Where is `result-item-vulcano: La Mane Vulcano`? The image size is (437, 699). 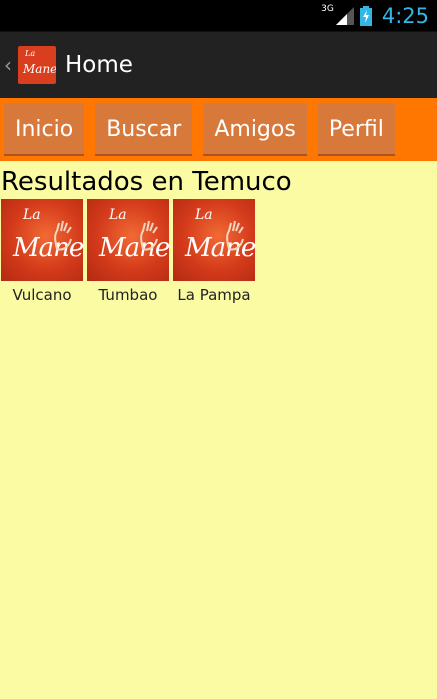 result-item-vulcano: La Mane Vulcano is located at coordinates (42, 251).